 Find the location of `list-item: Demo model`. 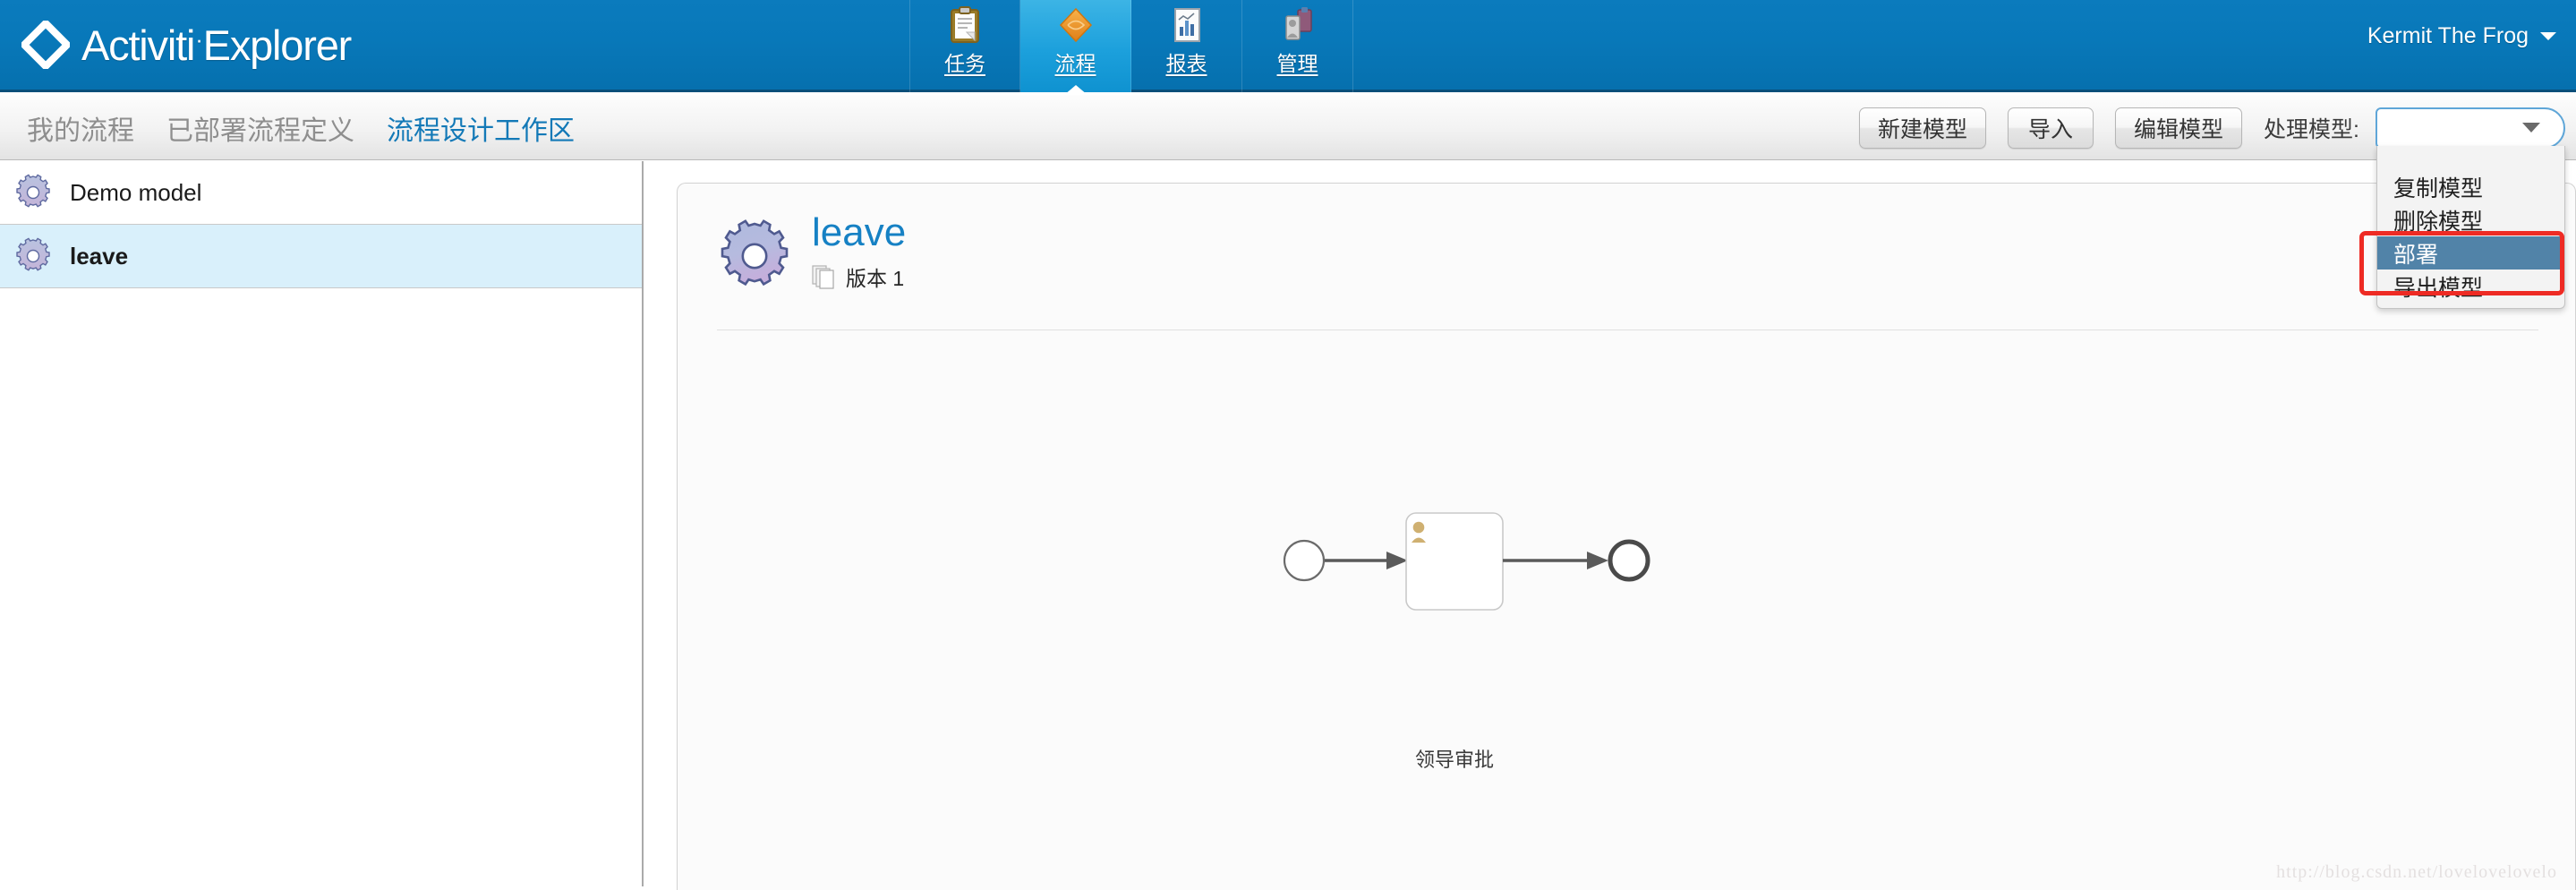

list-item: Demo model is located at coordinates (321, 193).